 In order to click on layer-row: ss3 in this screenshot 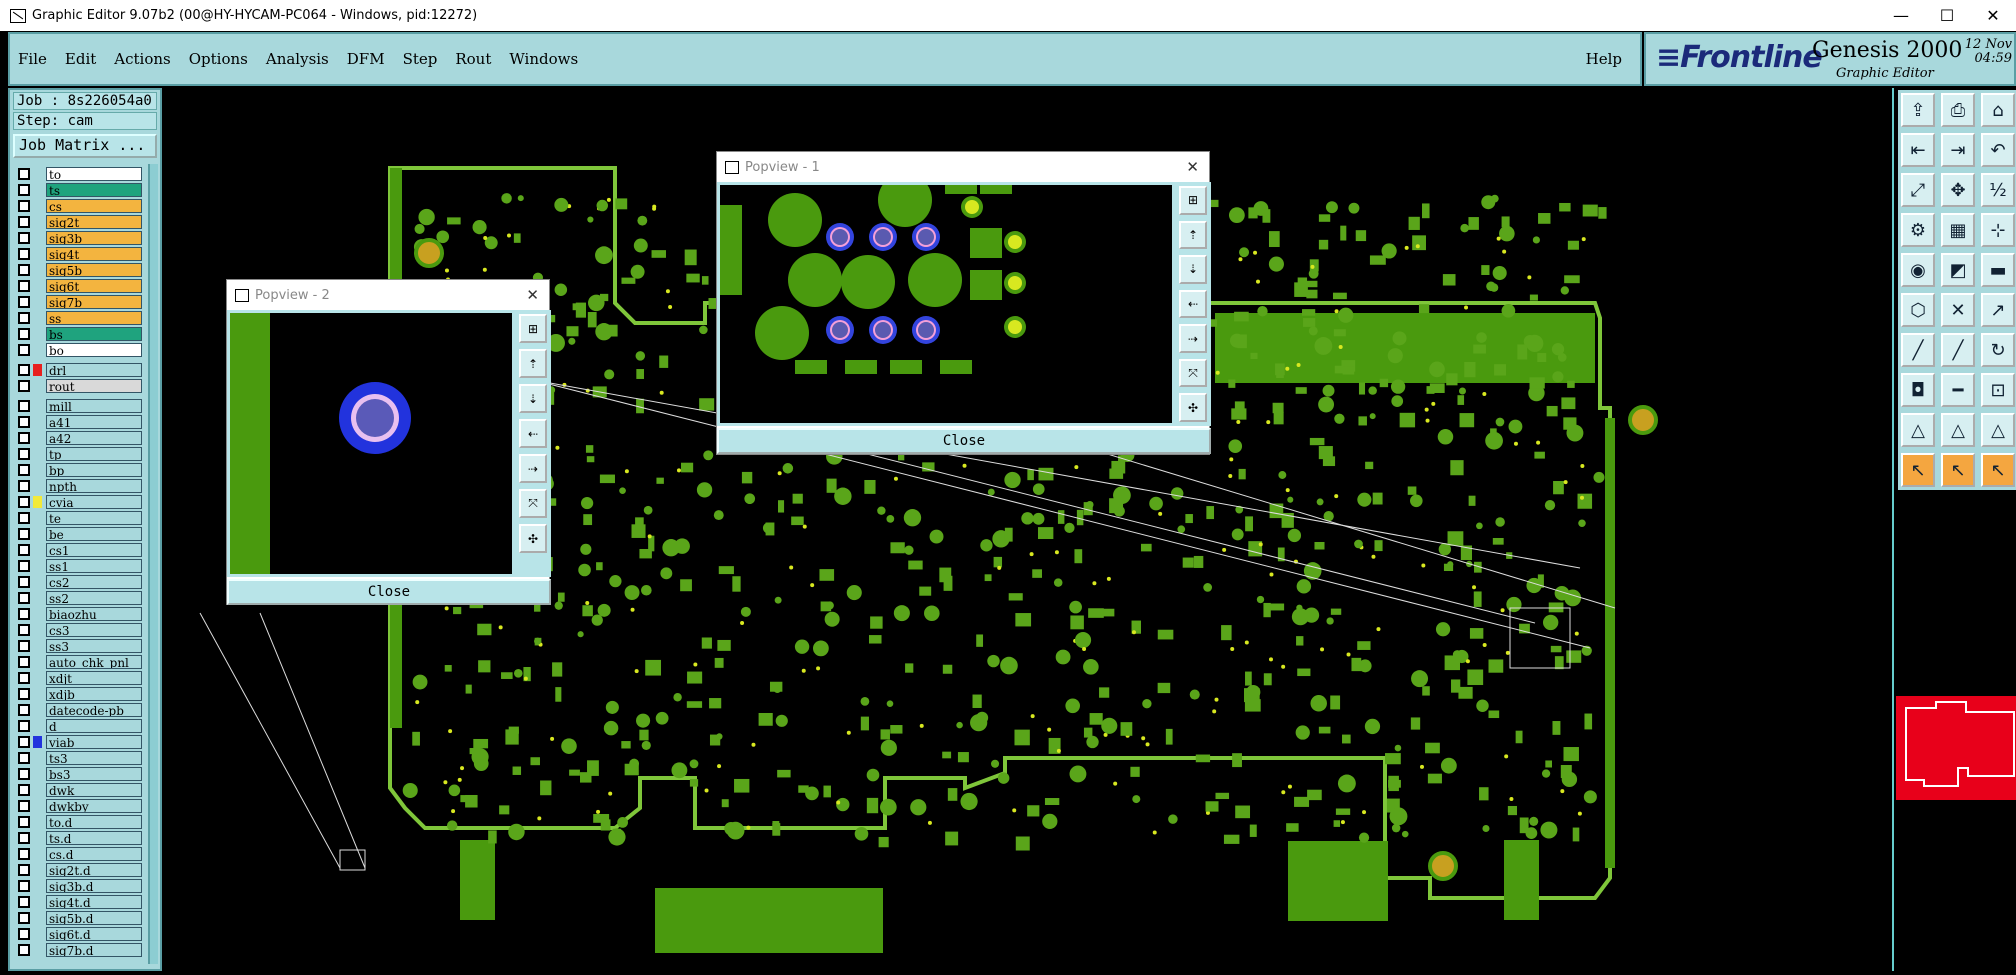, I will do `click(78, 646)`.